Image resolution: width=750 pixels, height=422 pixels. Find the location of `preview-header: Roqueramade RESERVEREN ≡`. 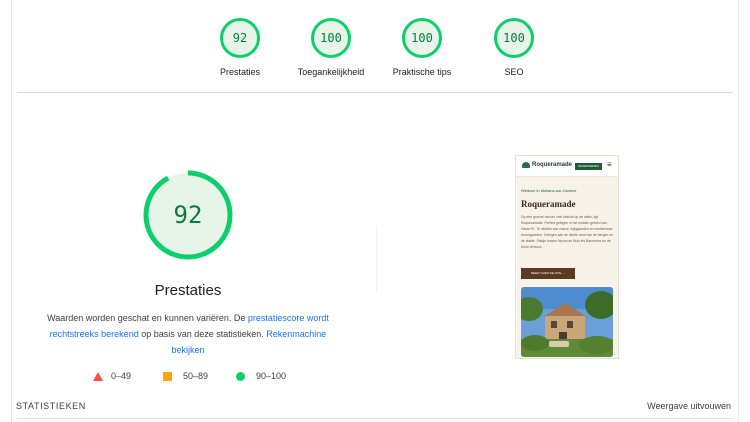

preview-header: Roqueramade RESERVEREN ≡ is located at coordinates (567, 166).